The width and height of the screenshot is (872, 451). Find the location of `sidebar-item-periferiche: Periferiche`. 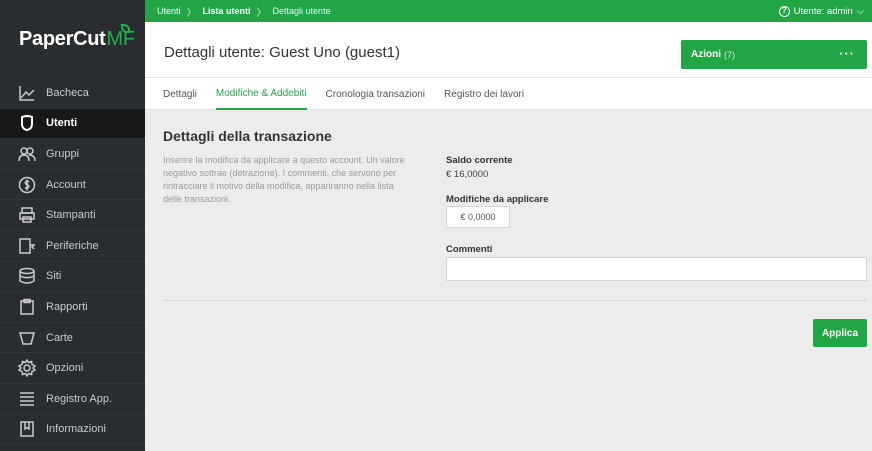

sidebar-item-periferiche: Periferiche is located at coordinates (72, 246).